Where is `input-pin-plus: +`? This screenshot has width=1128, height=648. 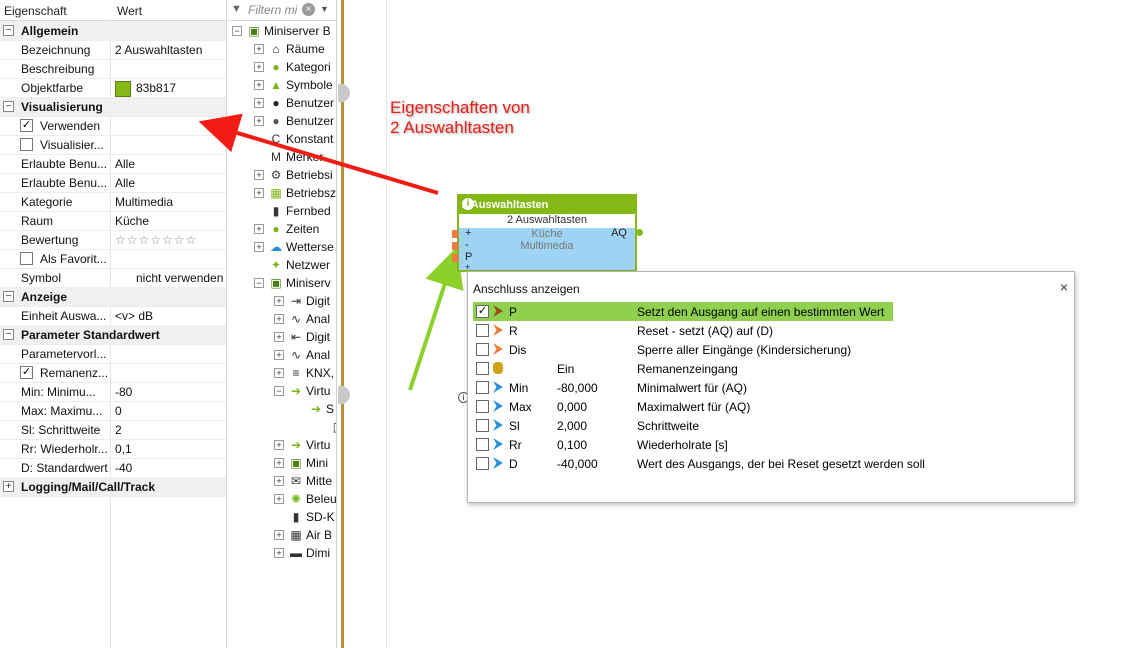
input-pin-plus: + is located at coordinates (468, 233).